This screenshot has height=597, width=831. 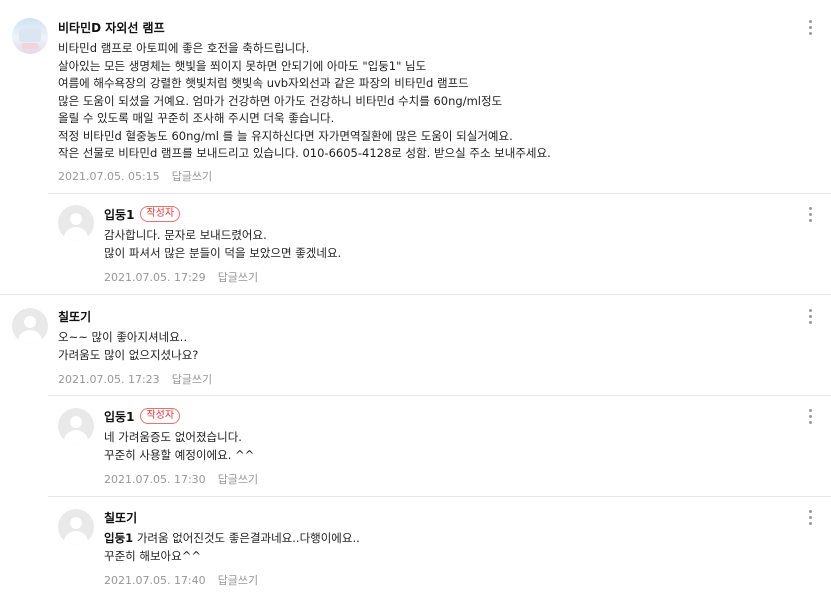 I want to click on comment-text: 입둥1 가려움 없어진것도 좋은결과네요..다행이에요.. 꾸준히 해보아요^^, so click(x=232, y=547).